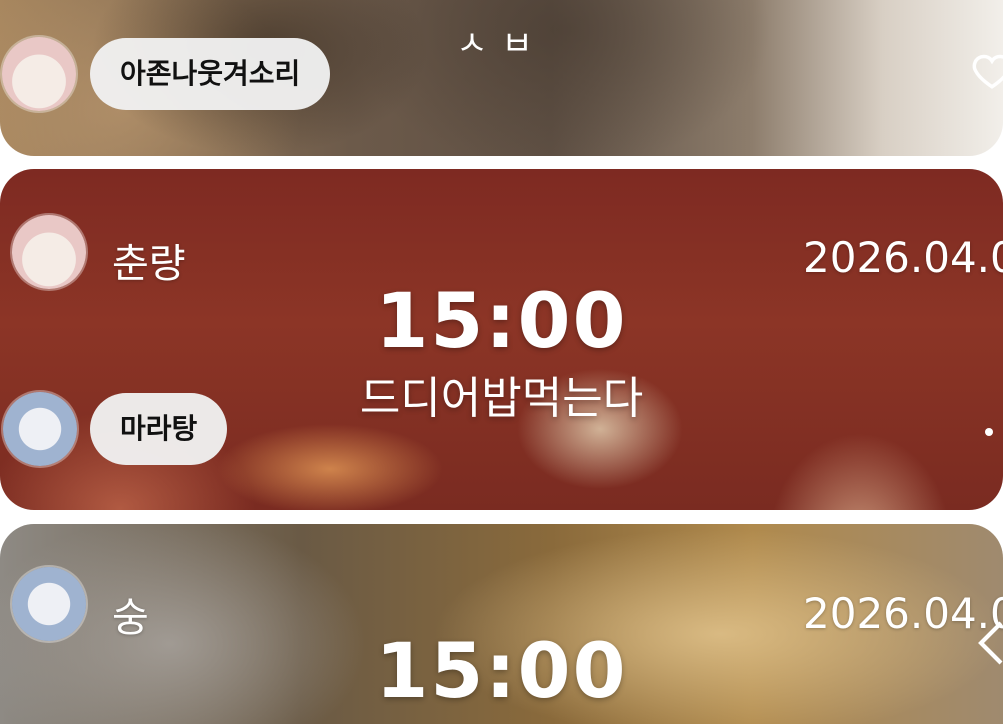 The image size is (1003, 724). What do you see at coordinates (987, 643) in the screenshot?
I see `chevron-icon` at bounding box center [987, 643].